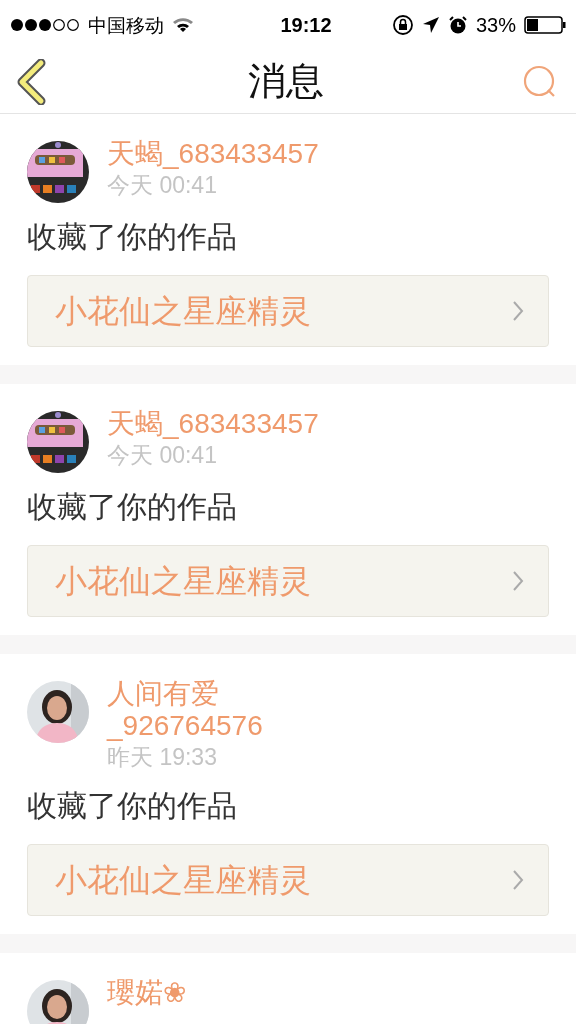  Describe the element at coordinates (45, 25) in the screenshot. I see `signal-icon` at that location.